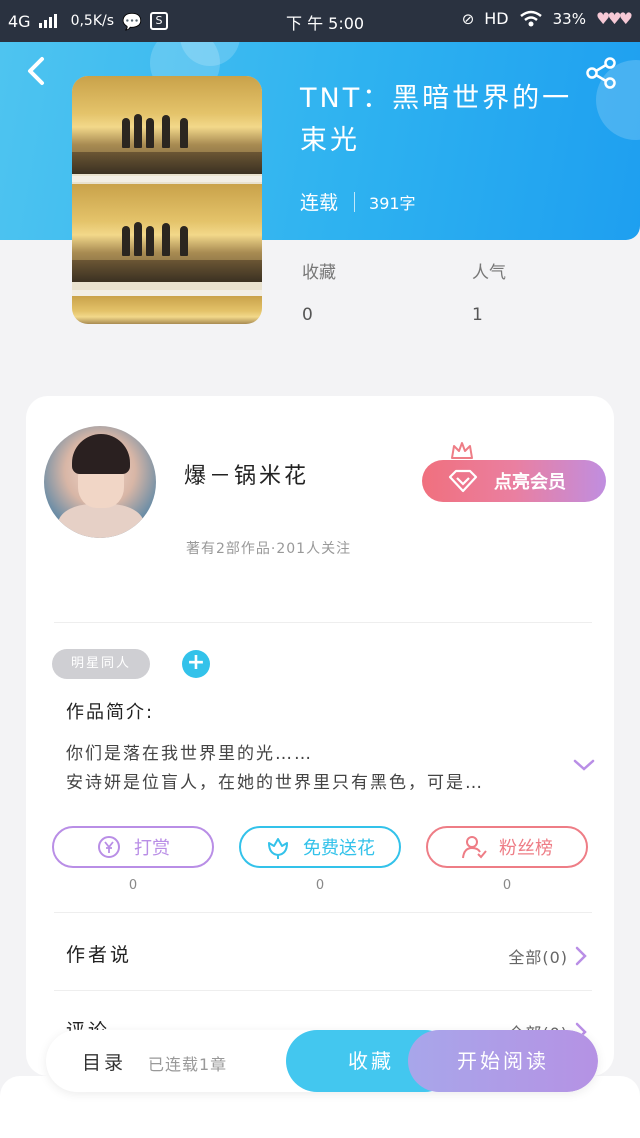  What do you see at coordinates (392, 203) in the screenshot?
I see `word-count: 391字` at bounding box center [392, 203].